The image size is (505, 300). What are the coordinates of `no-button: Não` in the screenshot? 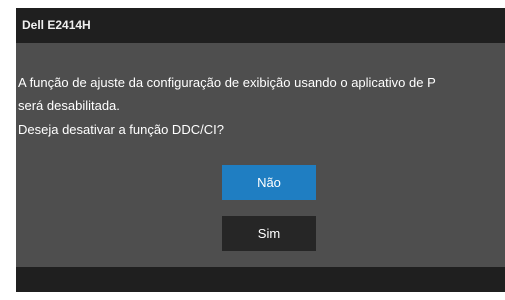 It's located at (269, 182).